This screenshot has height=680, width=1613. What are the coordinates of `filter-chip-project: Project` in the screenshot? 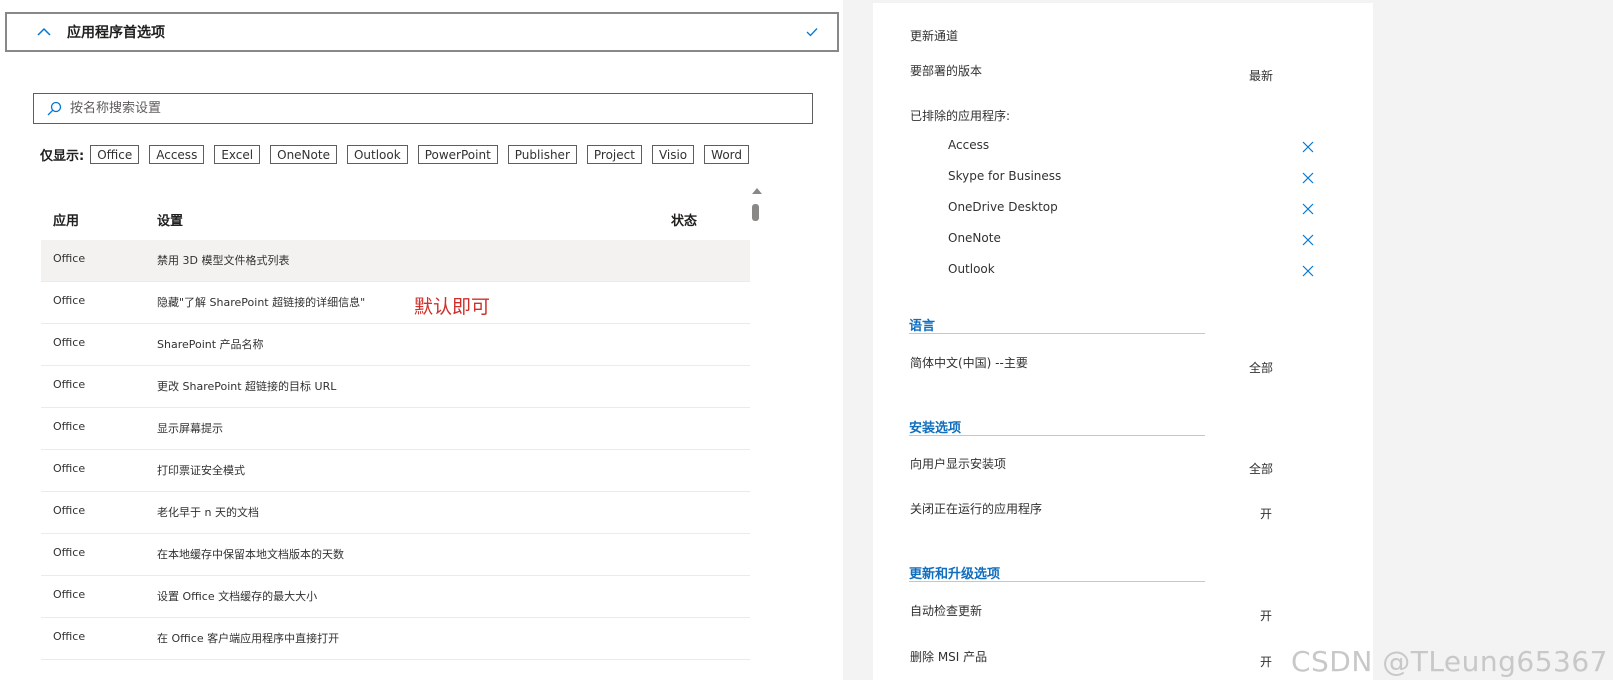 It's located at (614, 154).